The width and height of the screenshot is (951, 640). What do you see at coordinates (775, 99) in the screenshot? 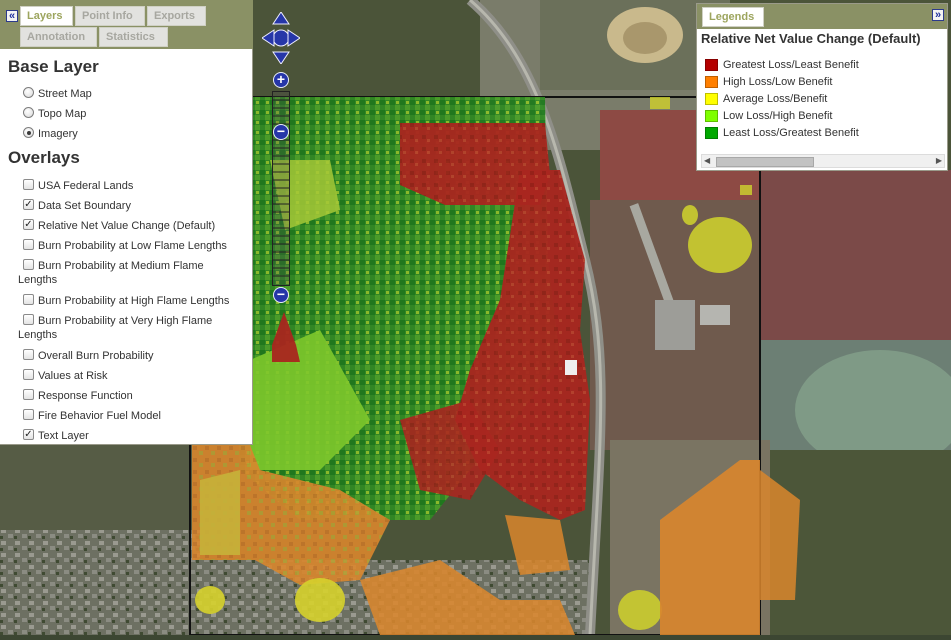
I see `legend-label: Average Loss/Benefit` at bounding box center [775, 99].